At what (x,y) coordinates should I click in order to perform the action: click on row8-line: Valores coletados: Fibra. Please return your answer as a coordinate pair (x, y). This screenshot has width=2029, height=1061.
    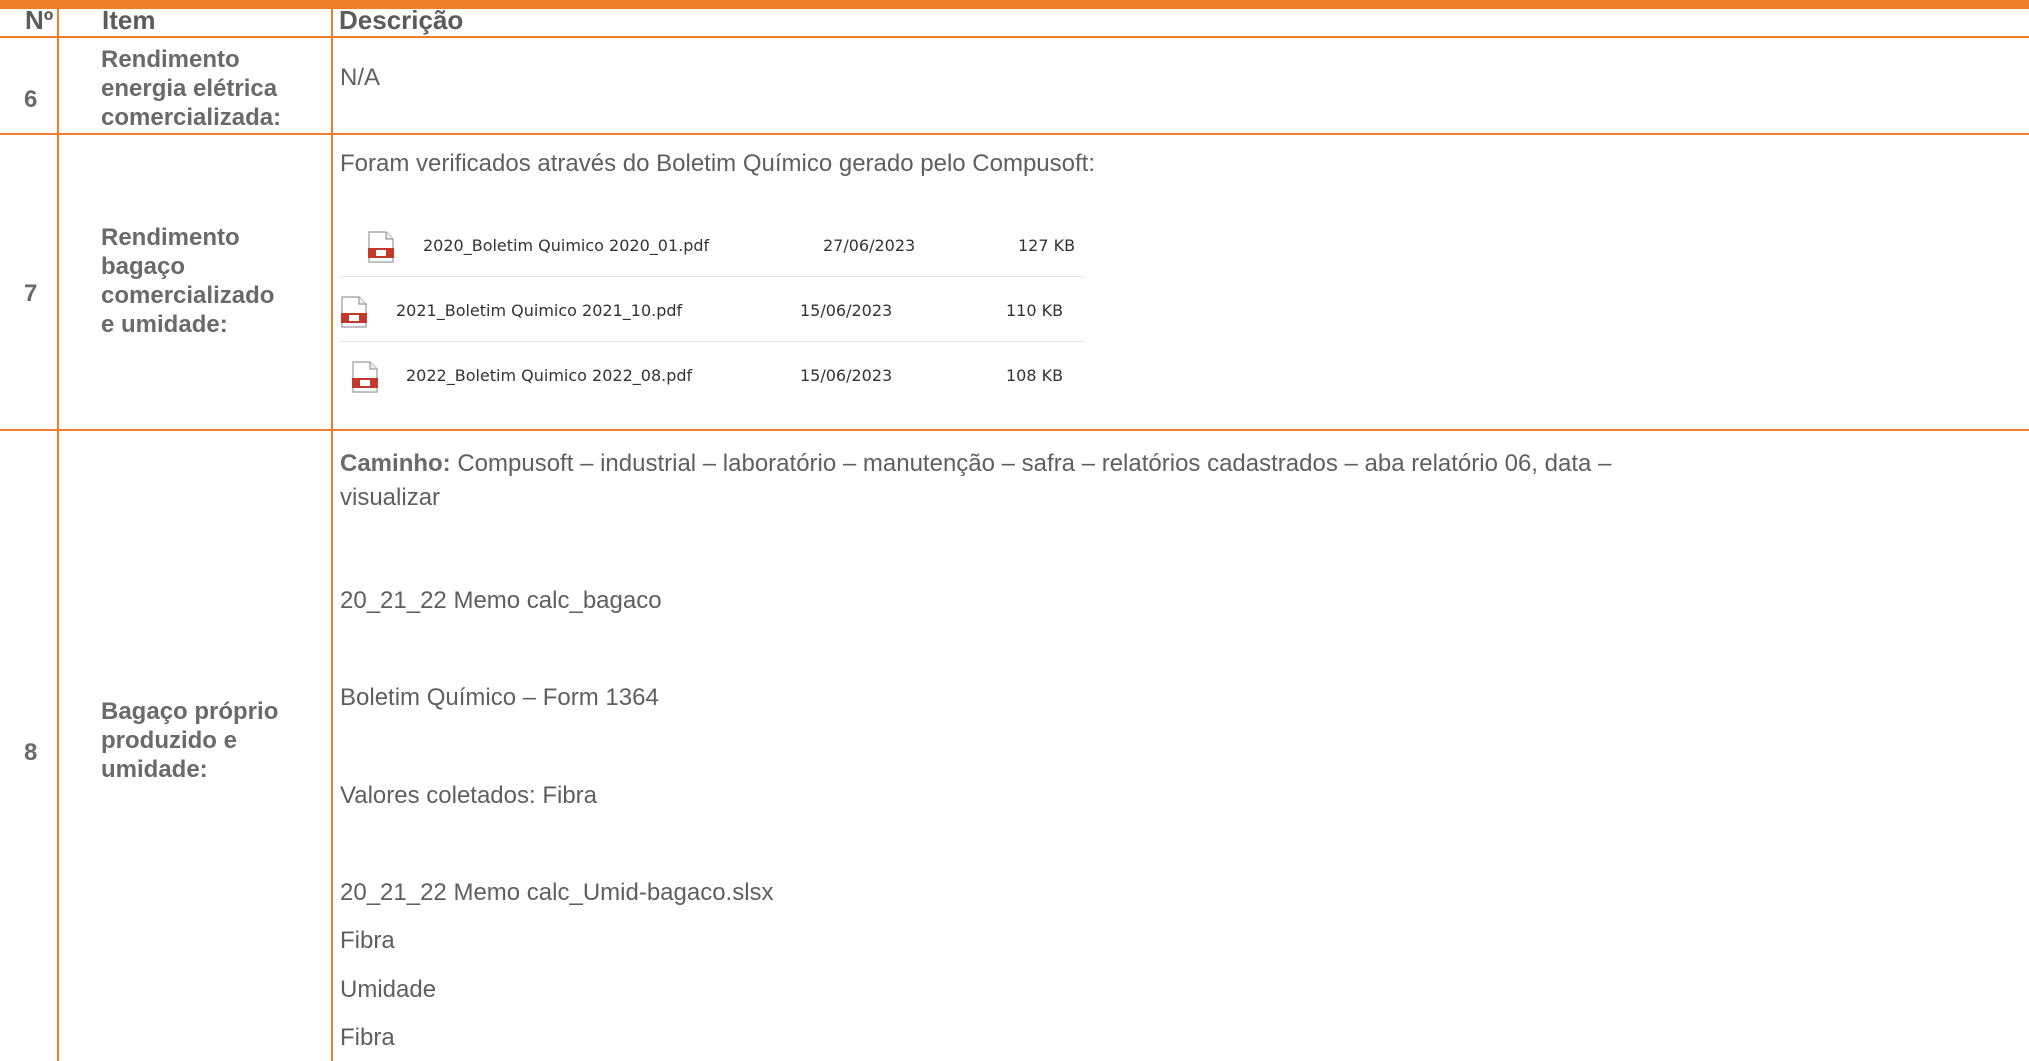
    Looking at the image, I should click on (469, 795).